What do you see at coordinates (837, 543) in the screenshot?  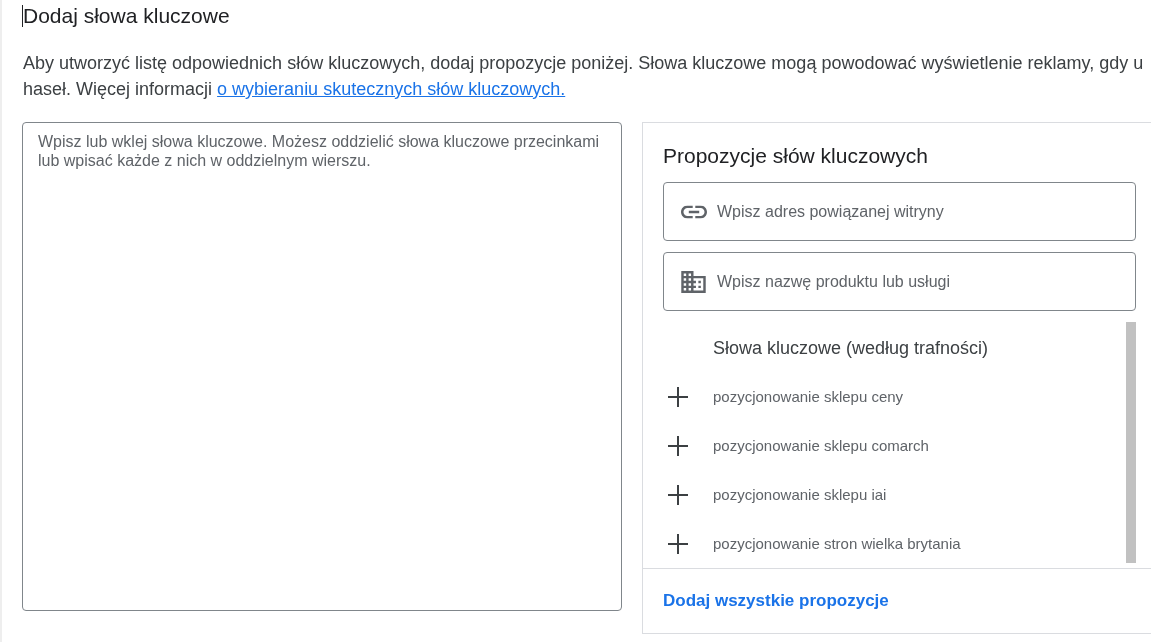 I see `keyword-suggestion: pozycjonowanie stron wielka brytania` at bounding box center [837, 543].